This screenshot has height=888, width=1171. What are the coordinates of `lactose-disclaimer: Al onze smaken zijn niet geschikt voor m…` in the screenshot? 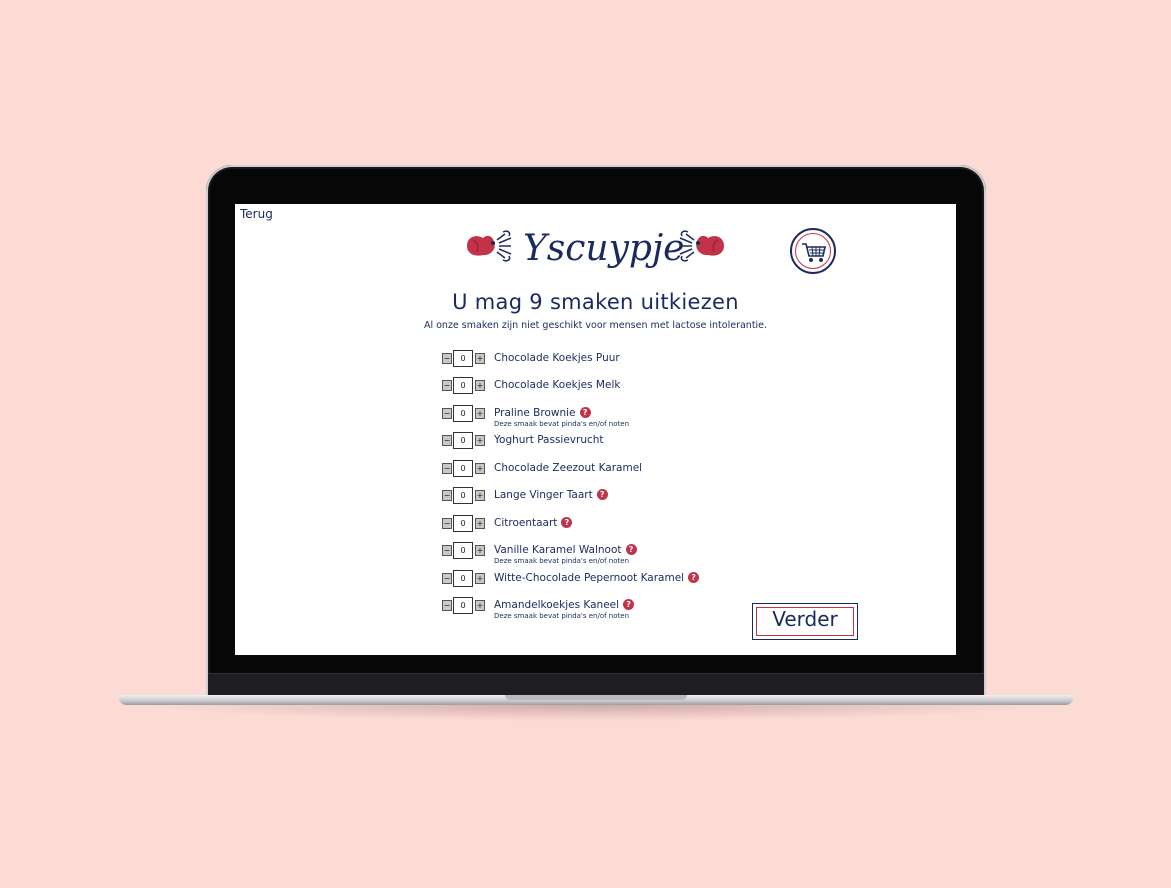 It's located at (595, 325).